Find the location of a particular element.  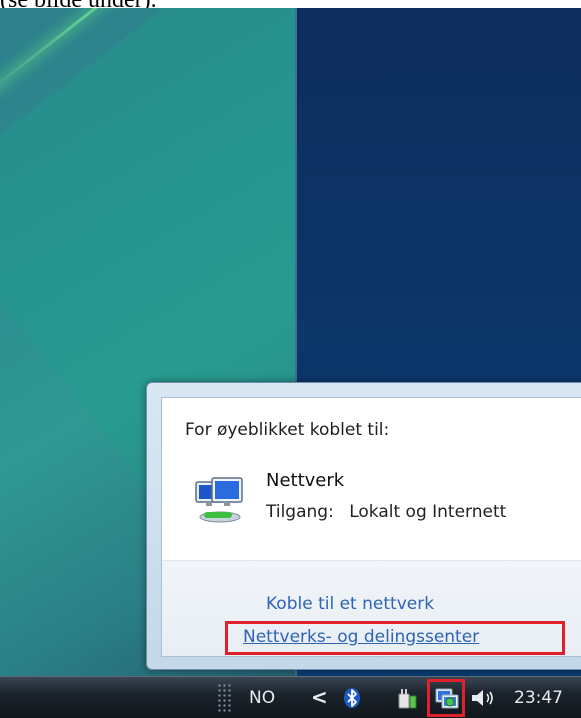

bluetooth-icon is located at coordinates (352, 698).